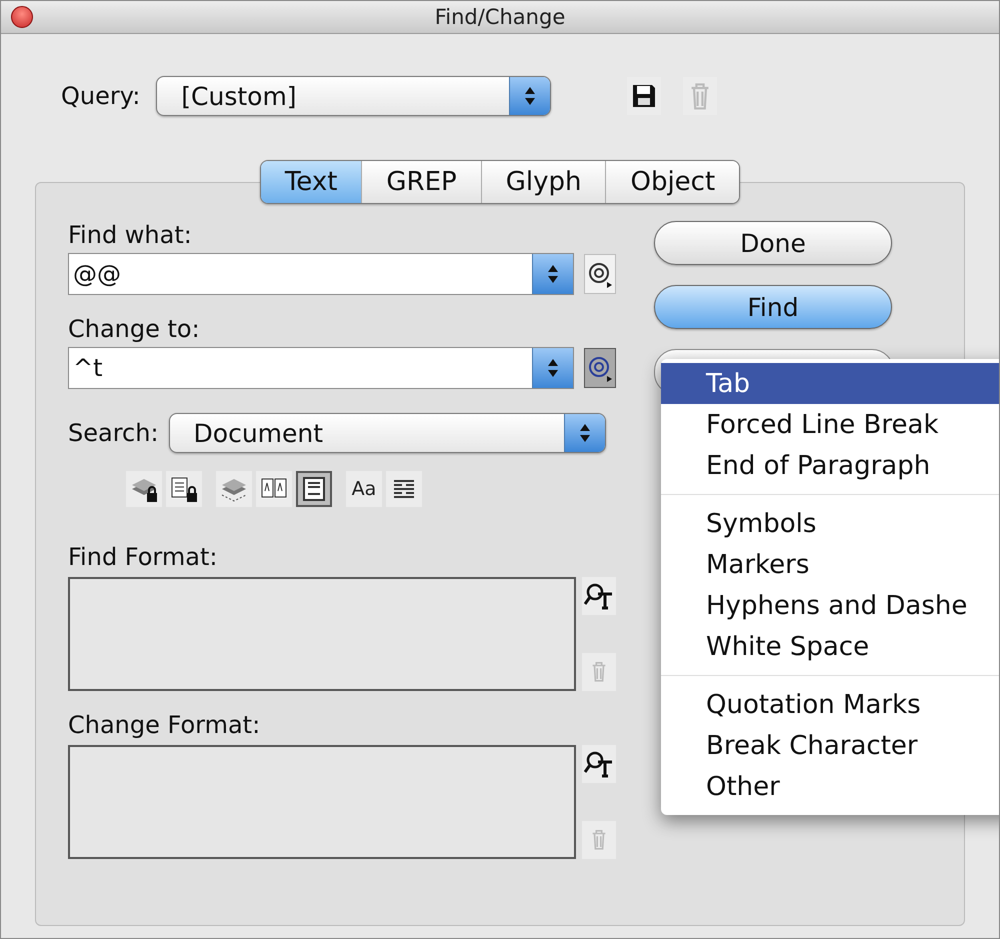 The width and height of the screenshot is (1000, 939). Describe the element at coordinates (830, 465) in the screenshot. I see `menu-item: End of Paragraph` at that location.